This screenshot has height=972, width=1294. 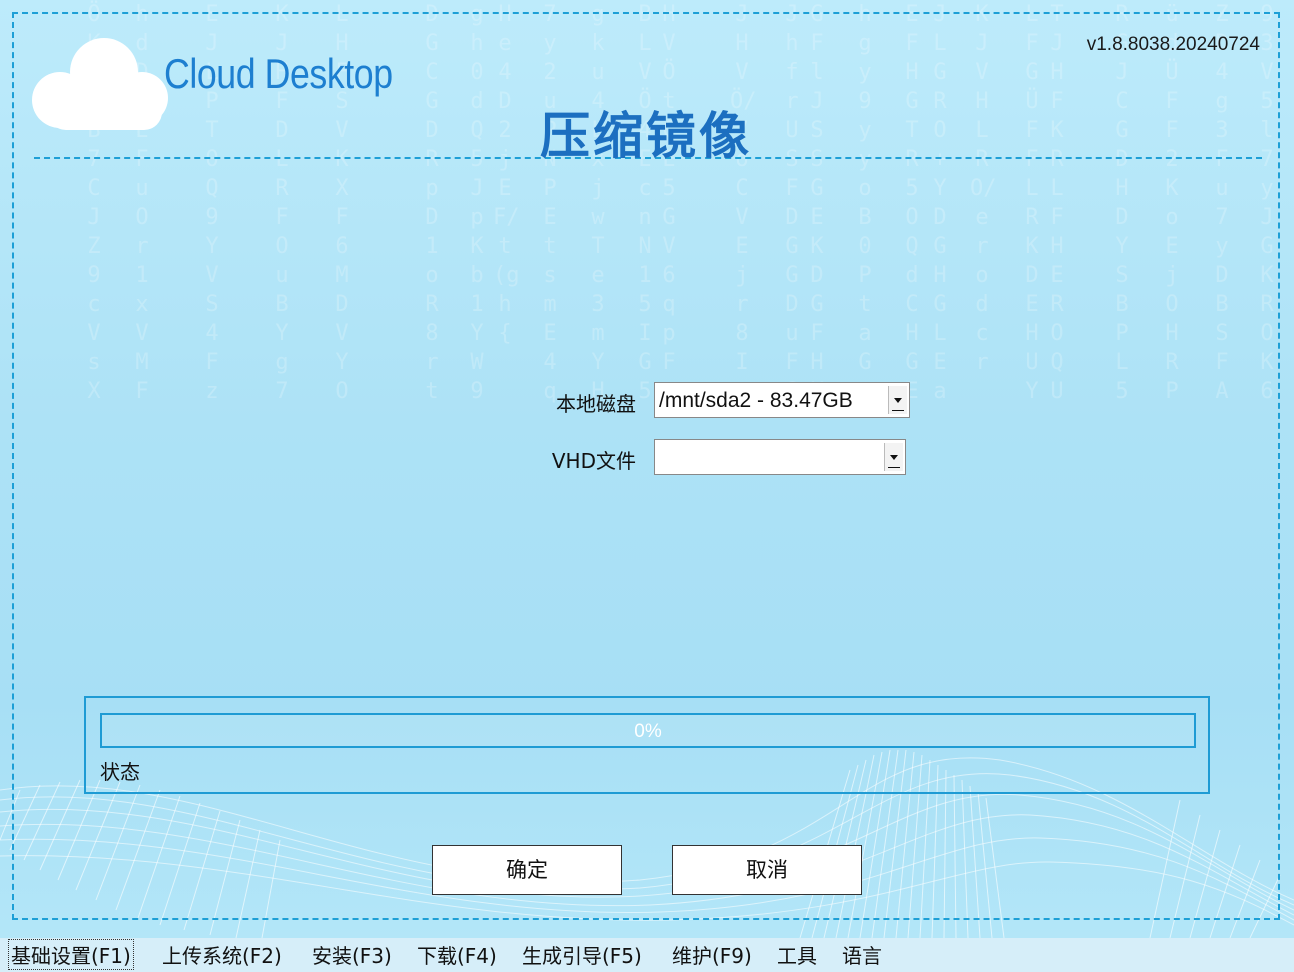 What do you see at coordinates (1173, 44) in the screenshot?
I see `version-label: v1.8.8038.20240724` at bounding box center [1173, 44].